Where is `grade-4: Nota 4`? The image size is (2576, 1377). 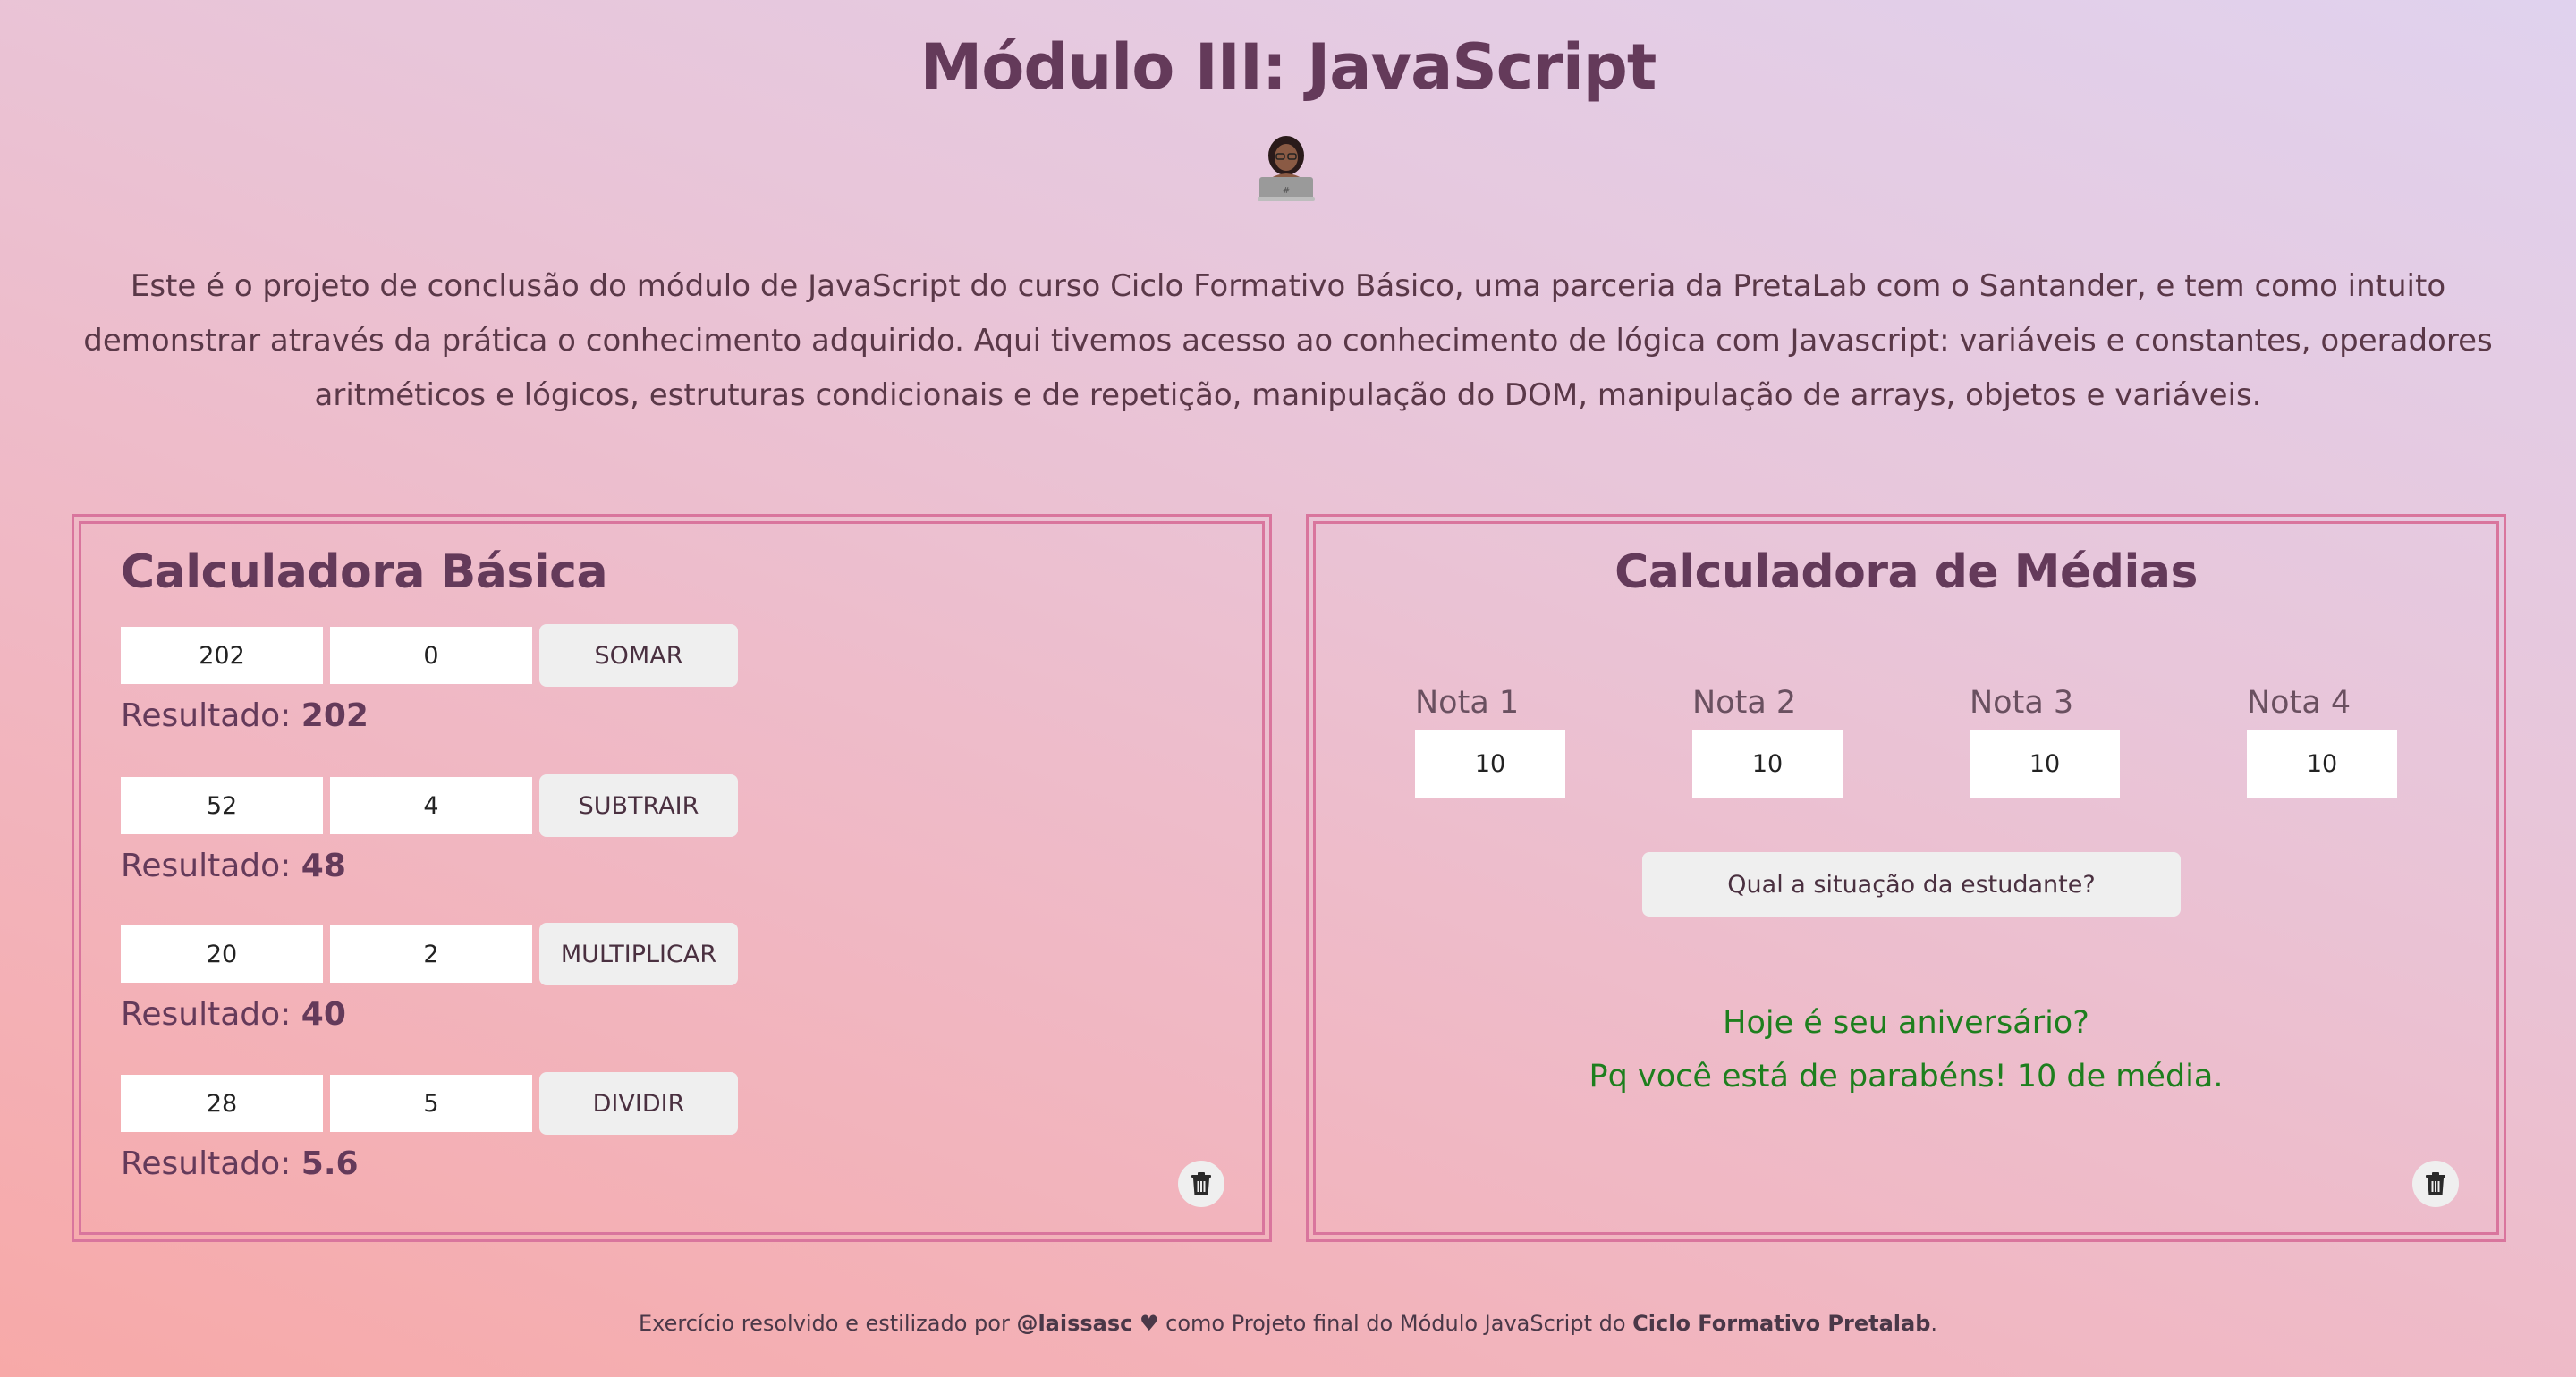
grade-4: Nota 4 is located at coordinates (2323, 741).